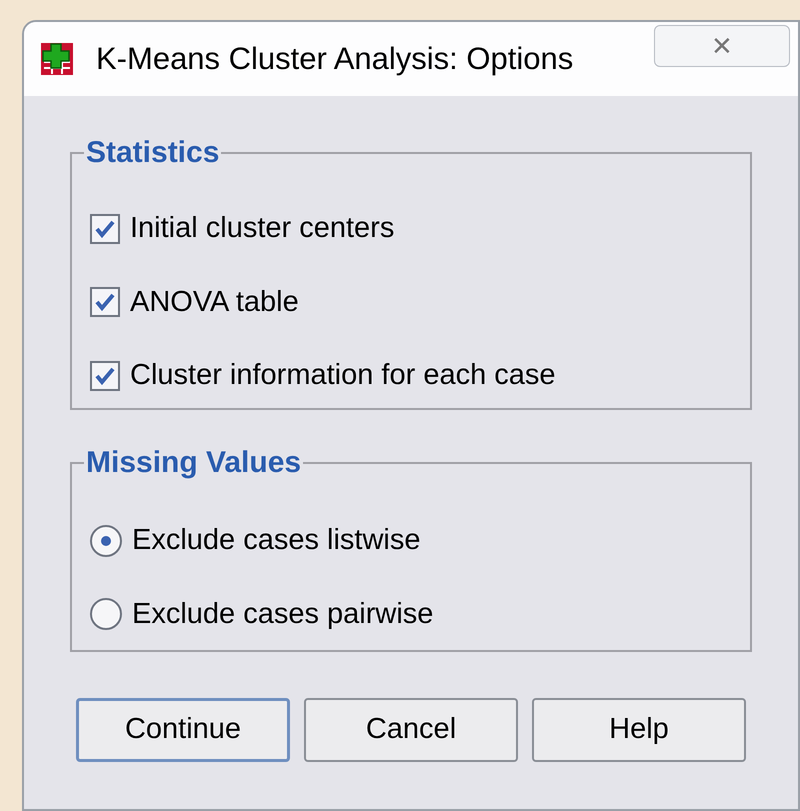 The width and height of the screenshot is (800, 811). I want to click on radio-label: Exclude cases pairwise, so click(283, 614).